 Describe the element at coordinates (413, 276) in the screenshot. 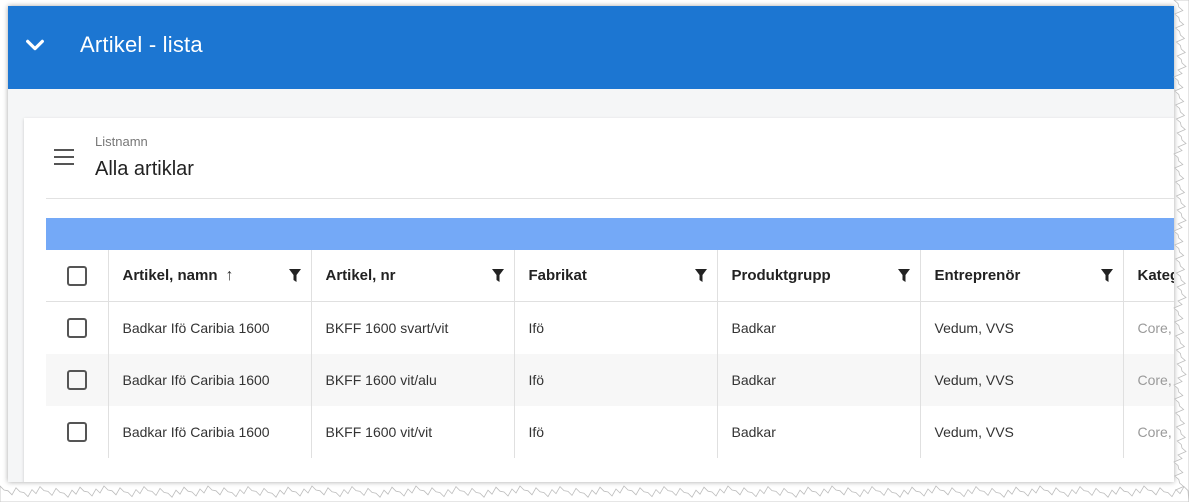

I see `column-header-artikel-nr: Artikel, nr` at that location.